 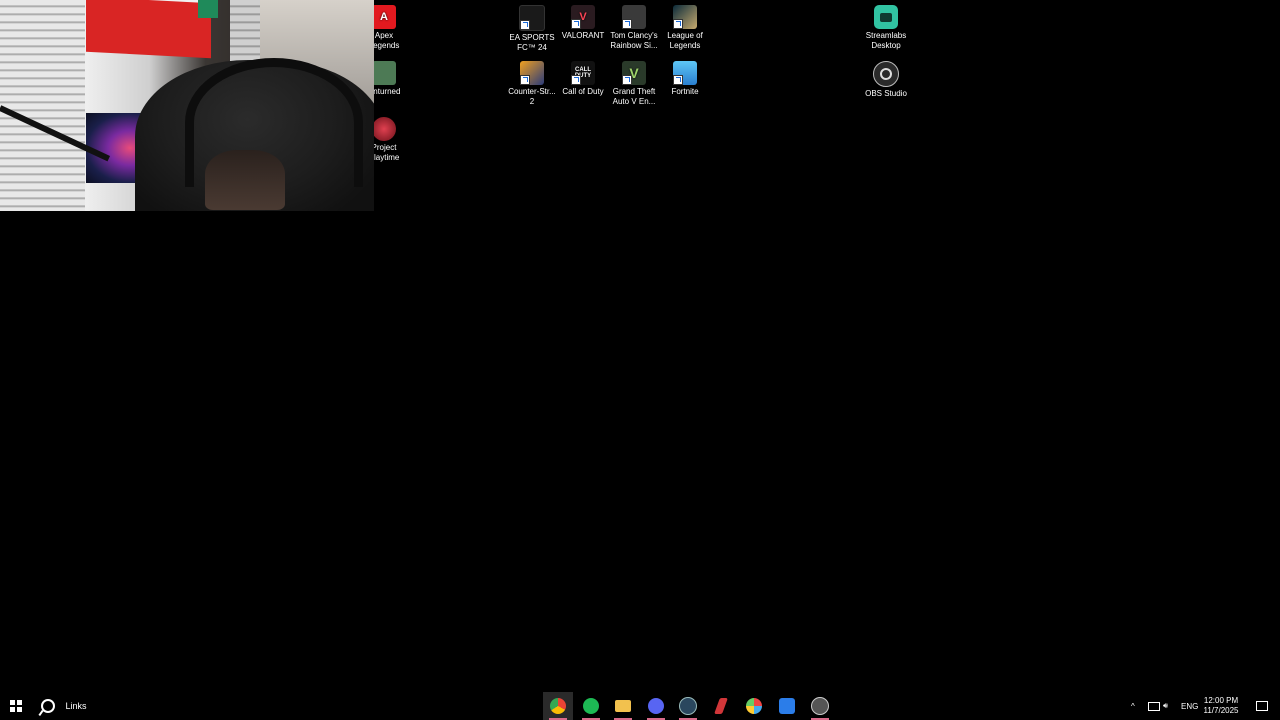 I want to click on tray-network-icon, so click(x=1154, y=706).